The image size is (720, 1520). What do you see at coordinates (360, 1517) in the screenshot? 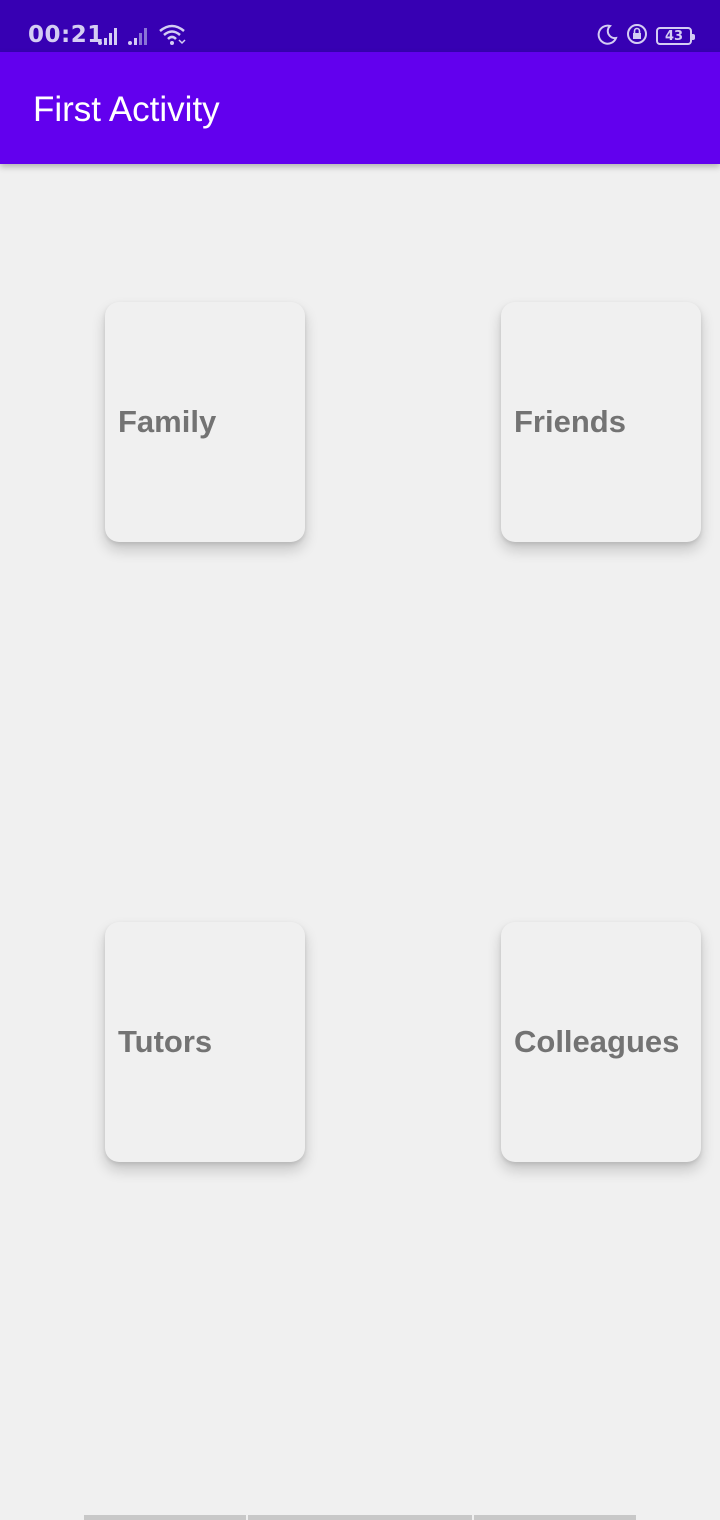
I see `nav-handle-home` at bounding box center [360, 1517].